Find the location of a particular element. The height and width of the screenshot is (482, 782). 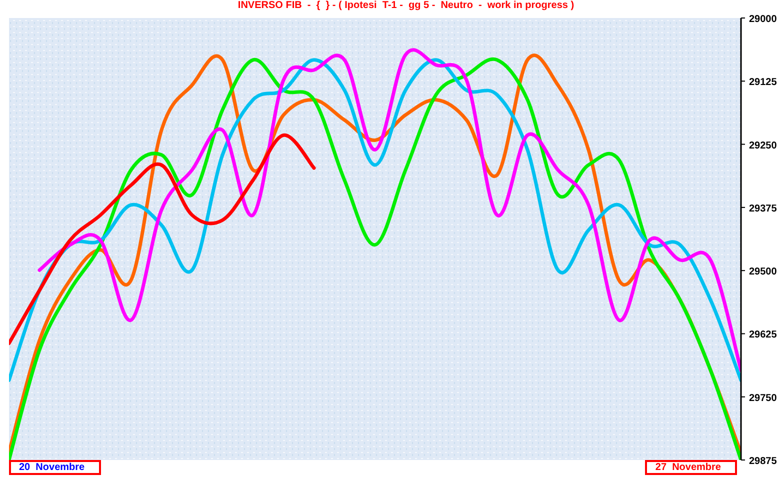

chart-title: INVERSO FIB - { } - ( Ipotesi T-1 - gg 5 - Neutro - work in progress ) is located at coordinates (406, 6).